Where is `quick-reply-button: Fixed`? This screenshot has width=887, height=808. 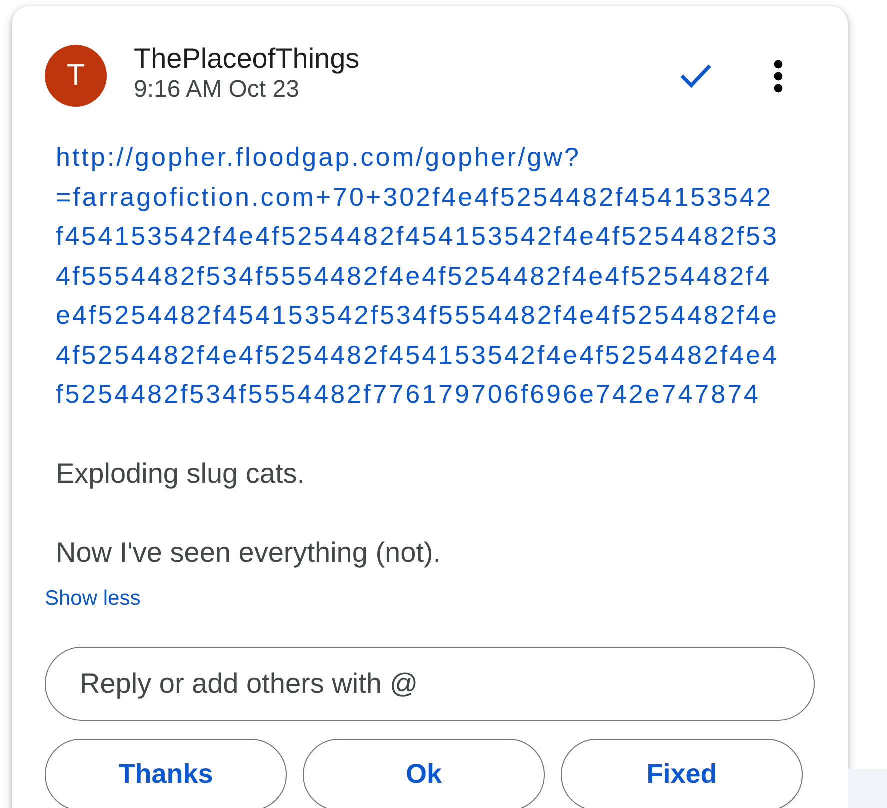 quick-reply-button: Fixed is located at coordinates (682, 773).